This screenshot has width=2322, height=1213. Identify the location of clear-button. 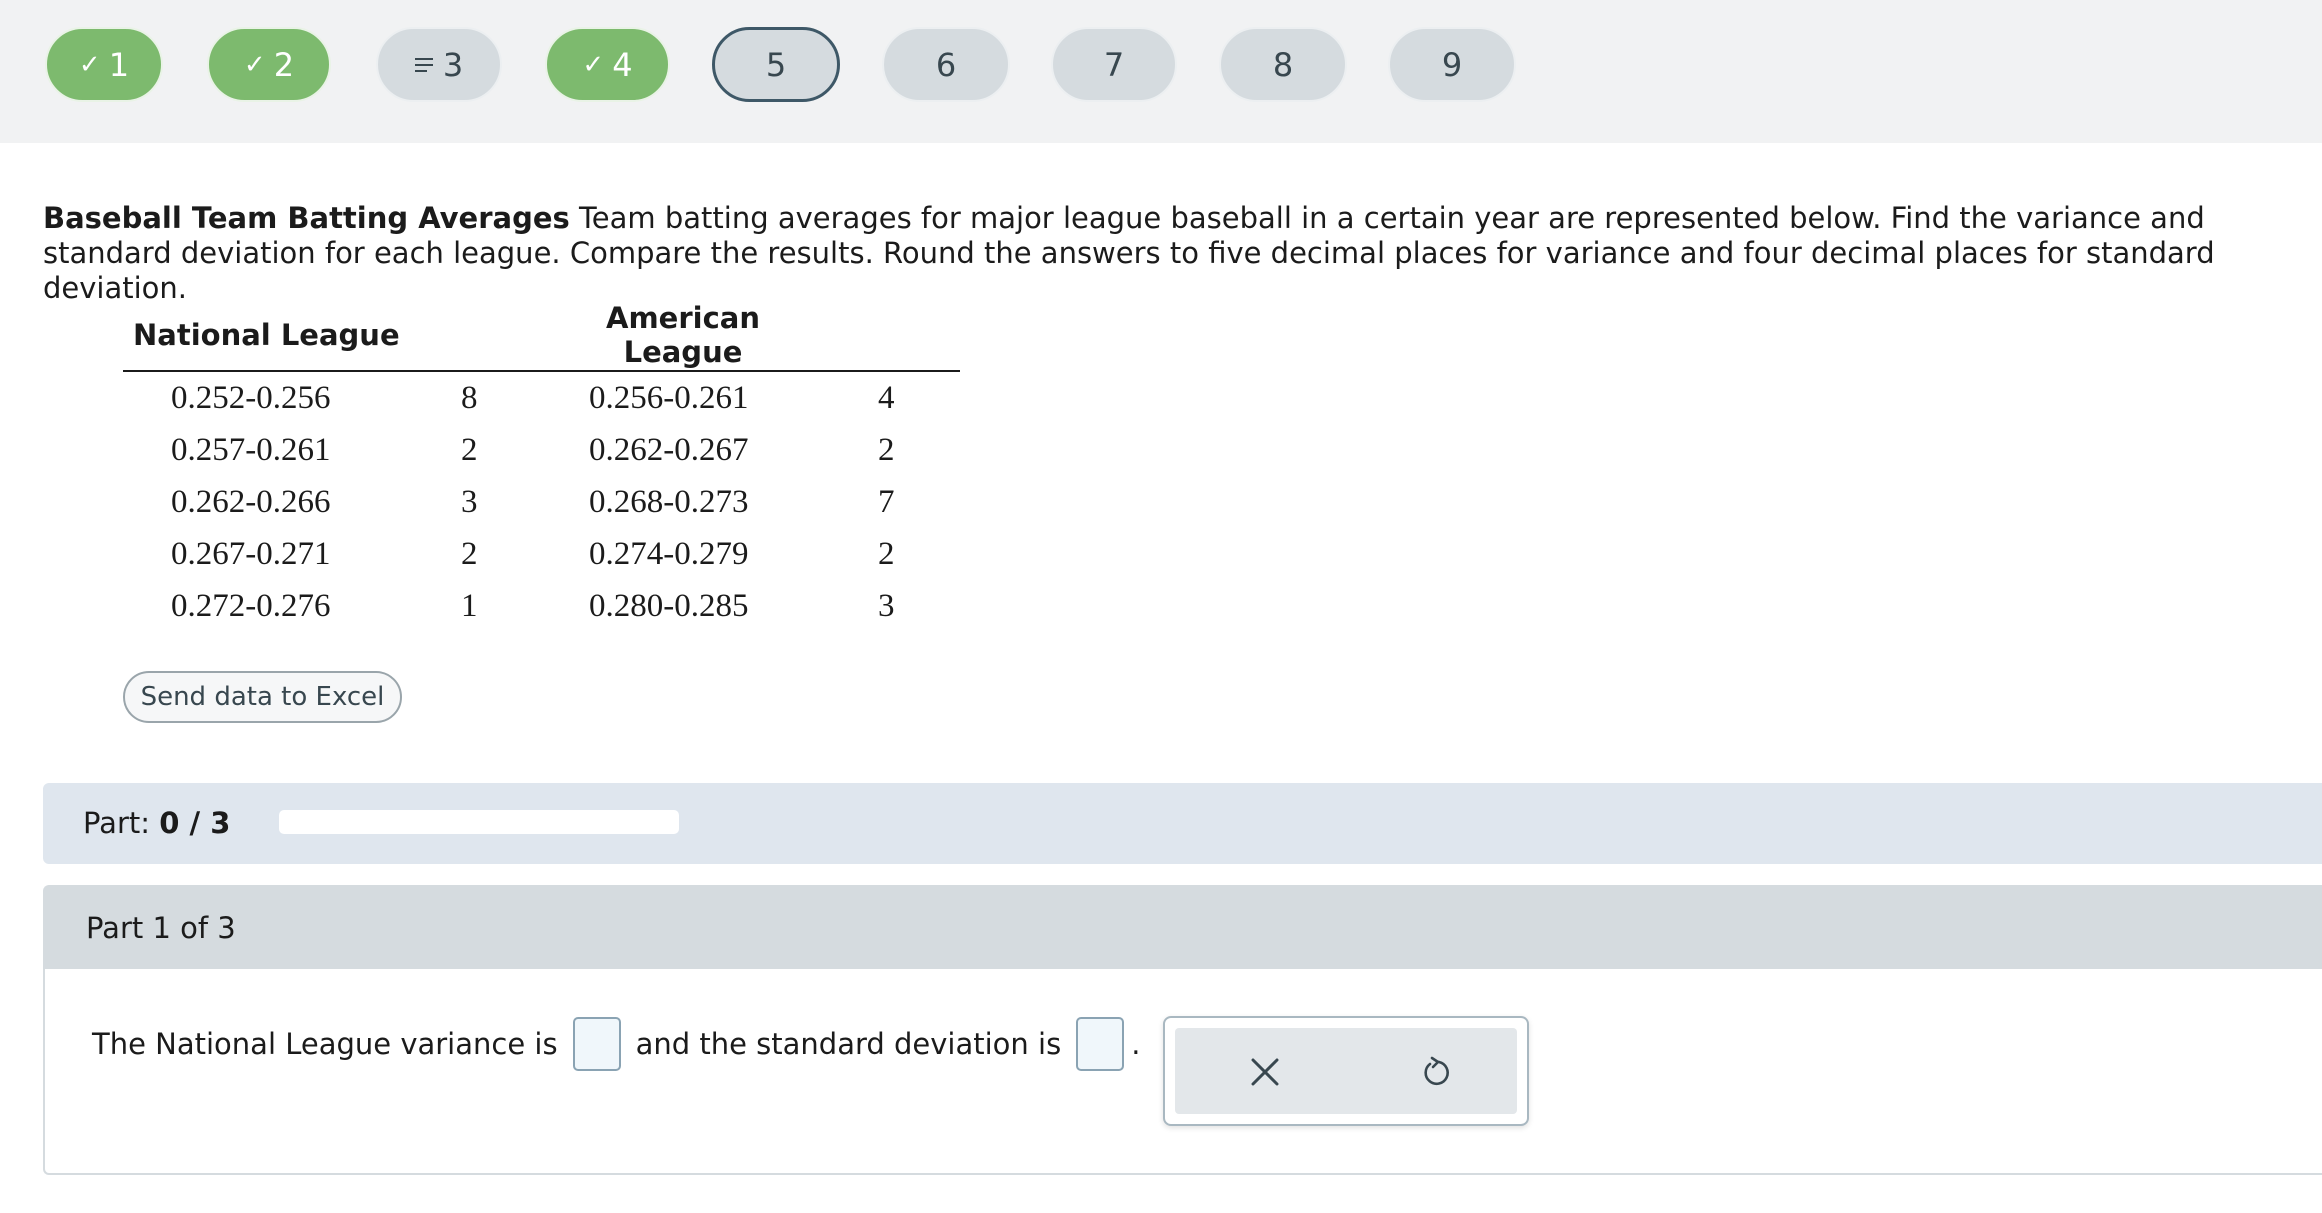
(1265, 1072).